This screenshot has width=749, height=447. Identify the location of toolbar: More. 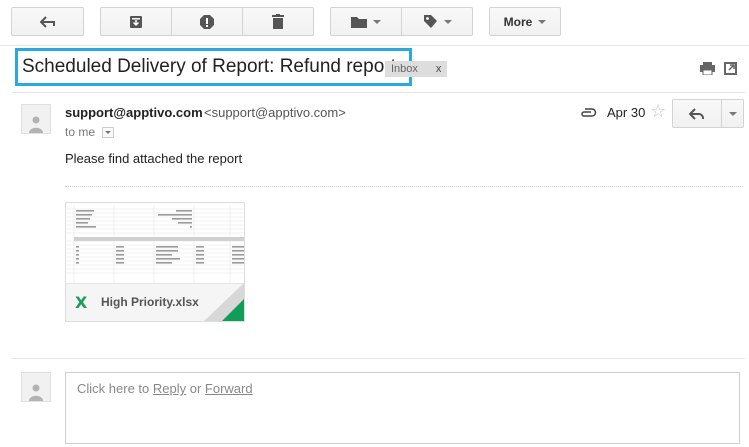
(374, 23).